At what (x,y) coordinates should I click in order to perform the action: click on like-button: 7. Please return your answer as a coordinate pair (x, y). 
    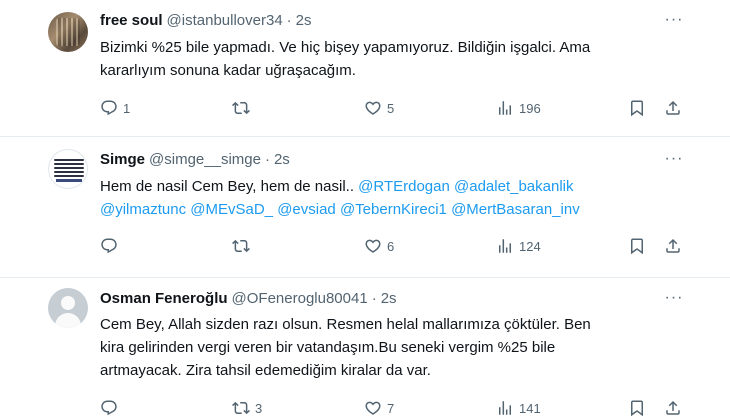
    Looking at the image, I should click on (379, 408).